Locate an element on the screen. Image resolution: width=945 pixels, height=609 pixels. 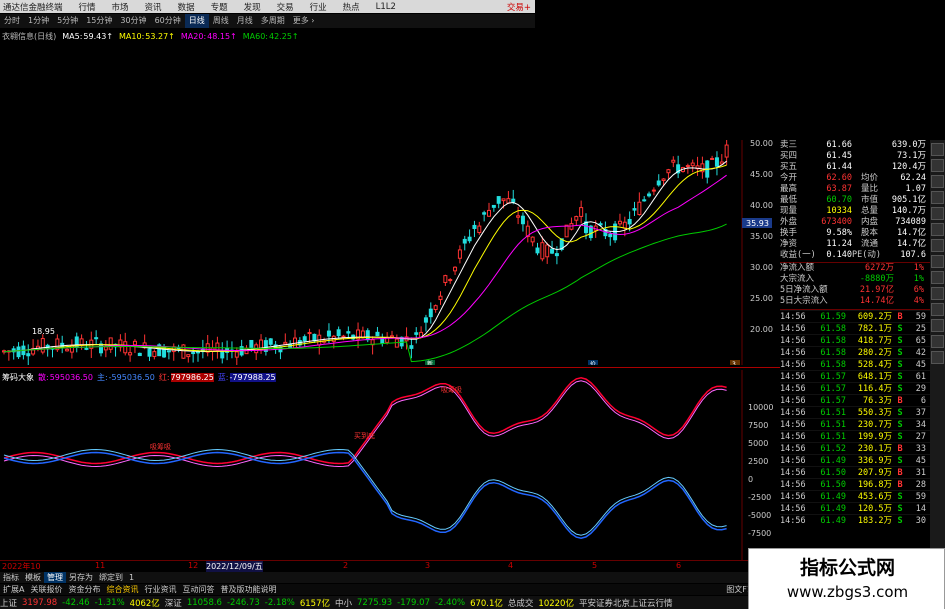
tab-zonghe: 综合资讯 is located at coordinates (122, 589).